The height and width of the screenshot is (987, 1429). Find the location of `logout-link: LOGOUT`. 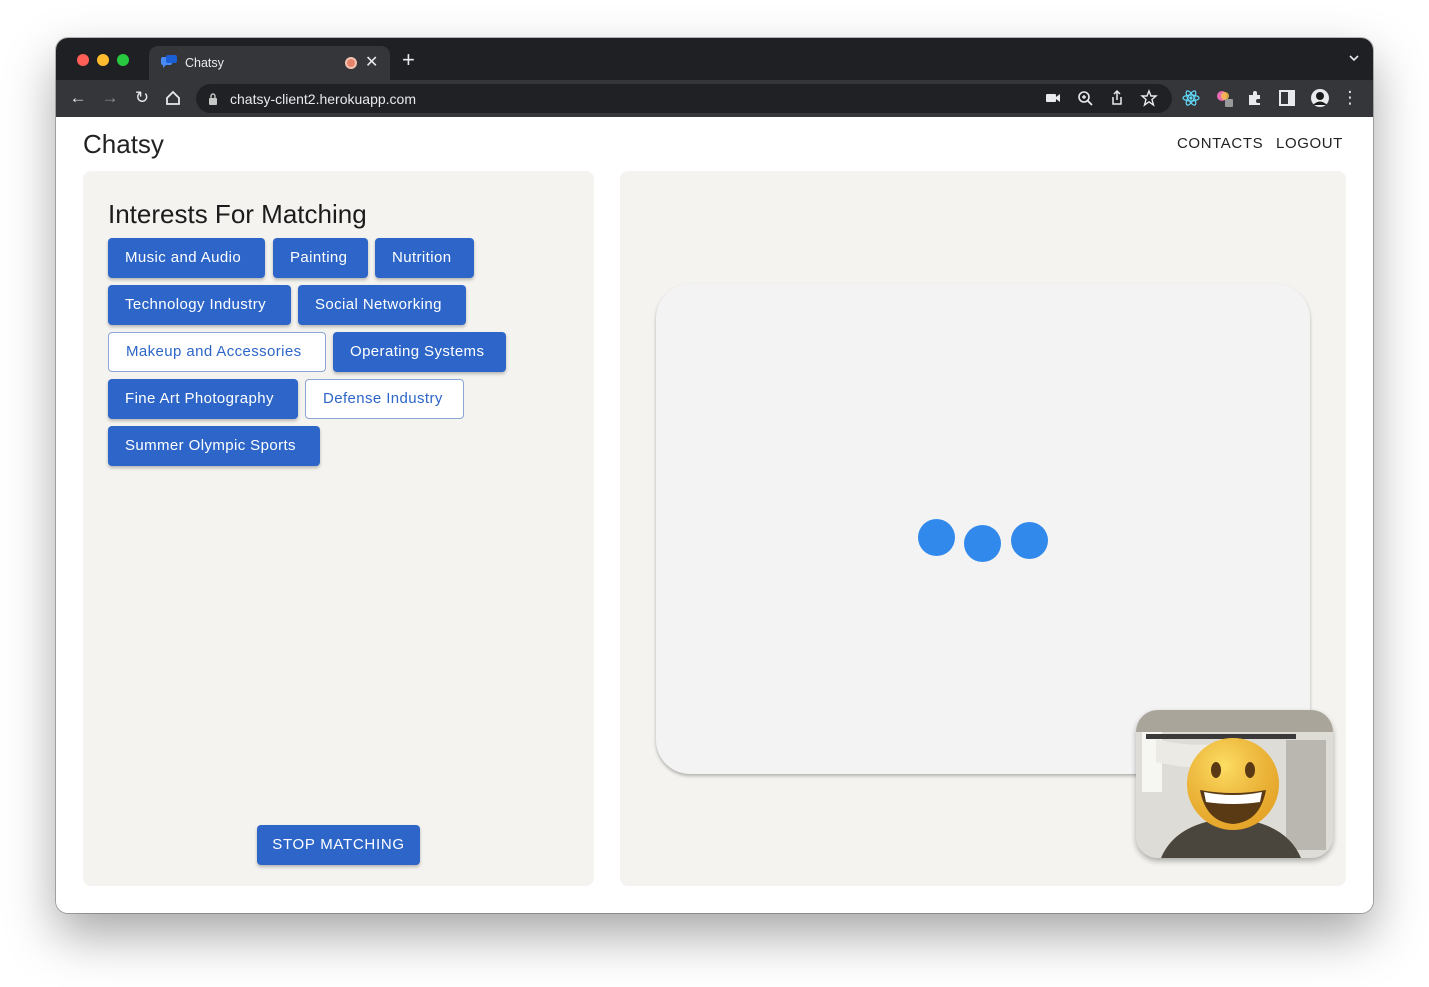

logout-link: LOGOUT is located at coordinates (1309, 143).